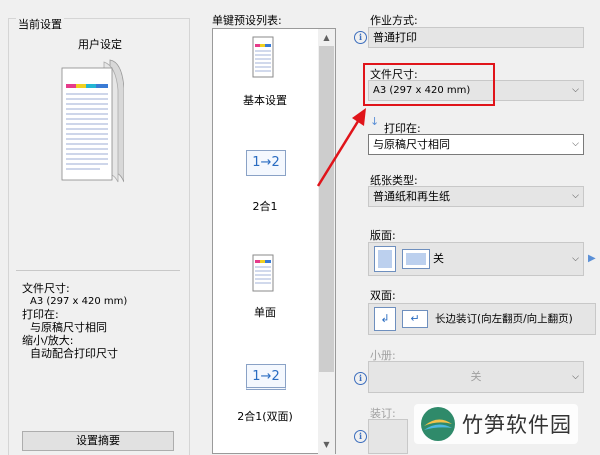  I want to click on booklet-select: 关 ⌵, so click(476, 377).